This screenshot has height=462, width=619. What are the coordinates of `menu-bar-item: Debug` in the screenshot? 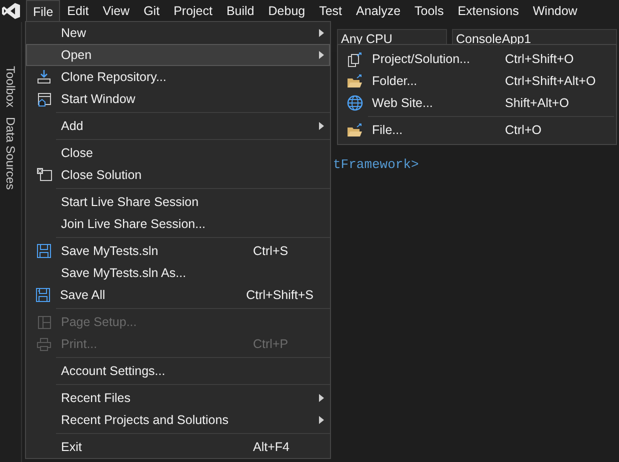 It's located at (286, 11).